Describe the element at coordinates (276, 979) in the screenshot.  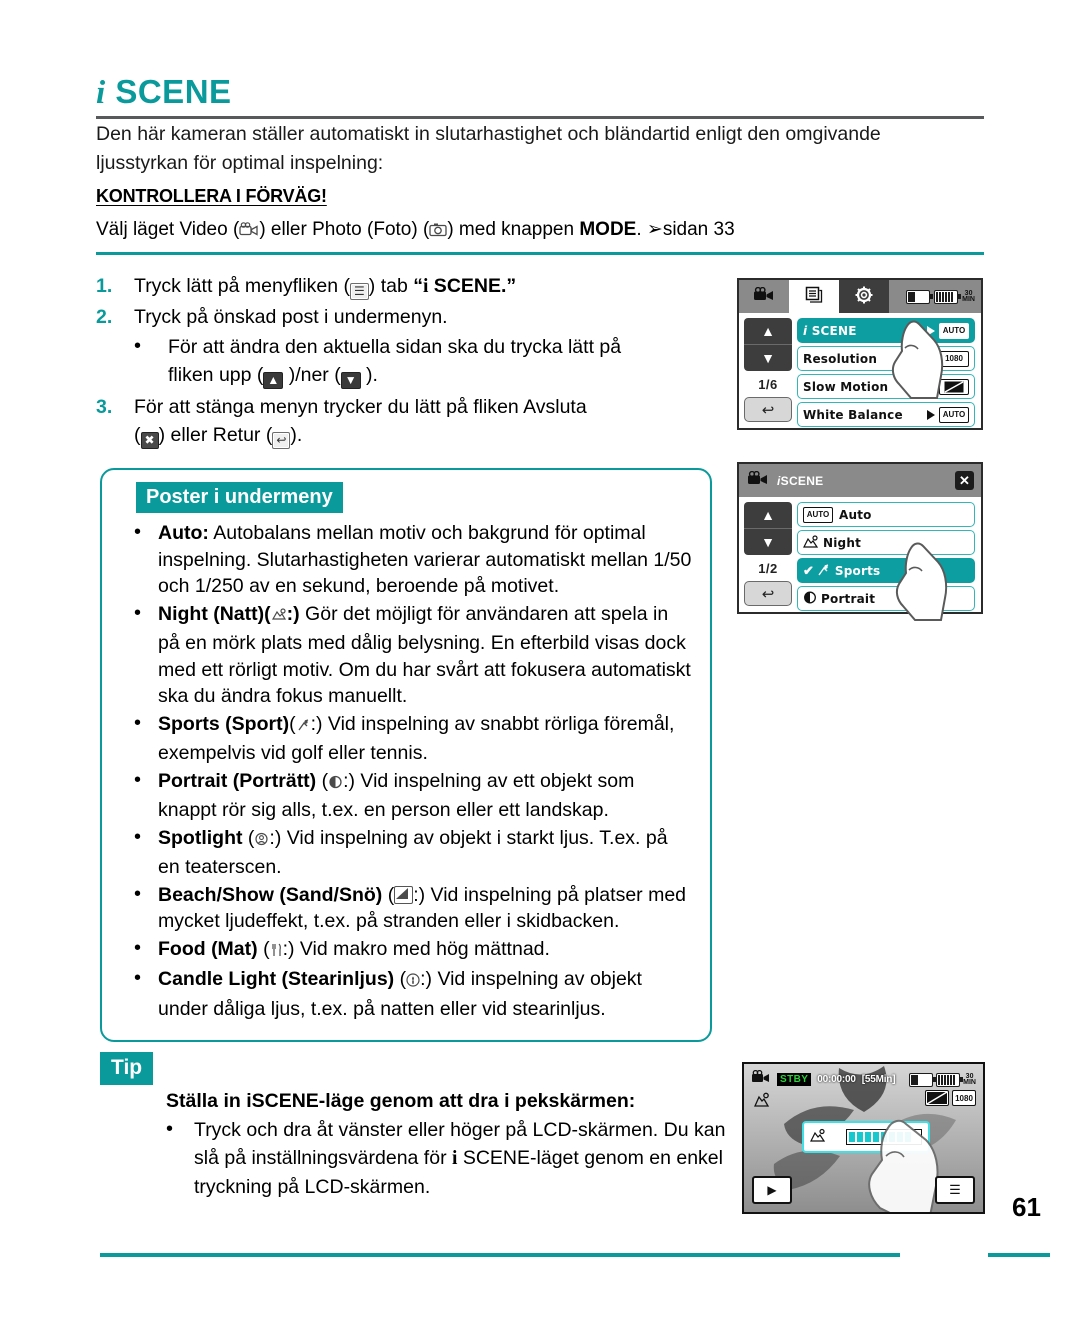
I see `submenu-item-candle-term: Candle Light (Stearinljus)` at that location.